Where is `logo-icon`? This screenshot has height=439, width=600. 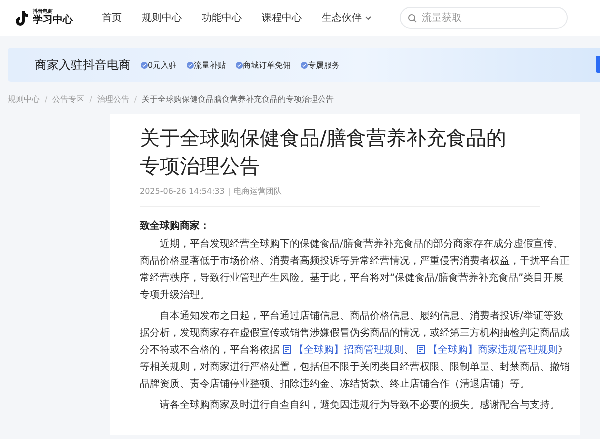
logo-icon is located at coordinates (22, 18).